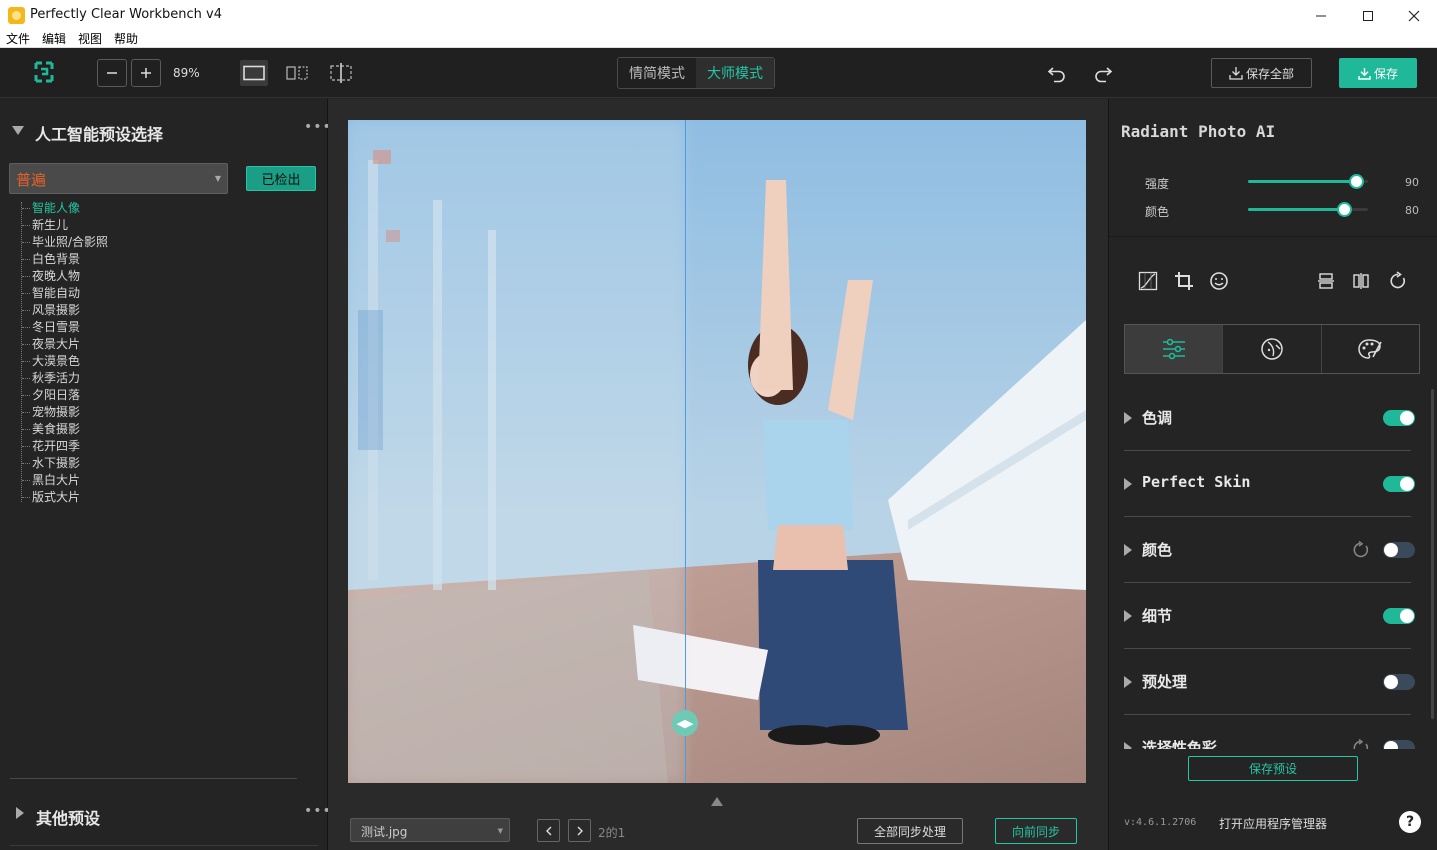 The width and height of the screenshot is (1437, 850). Describe the element at coordinates (118, 293) in the screenshot. I see `preset-item: 智能自动` at that location.